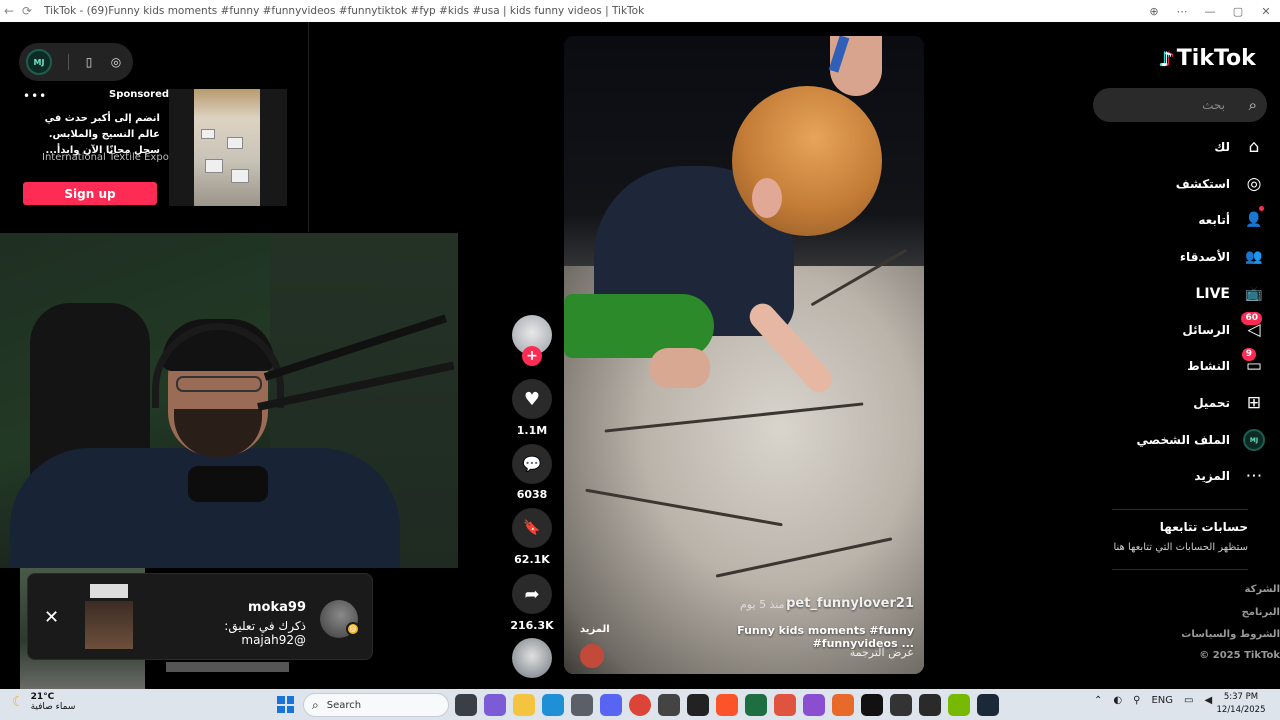  I want to click on temperature: 21°C, so click(42, 697).